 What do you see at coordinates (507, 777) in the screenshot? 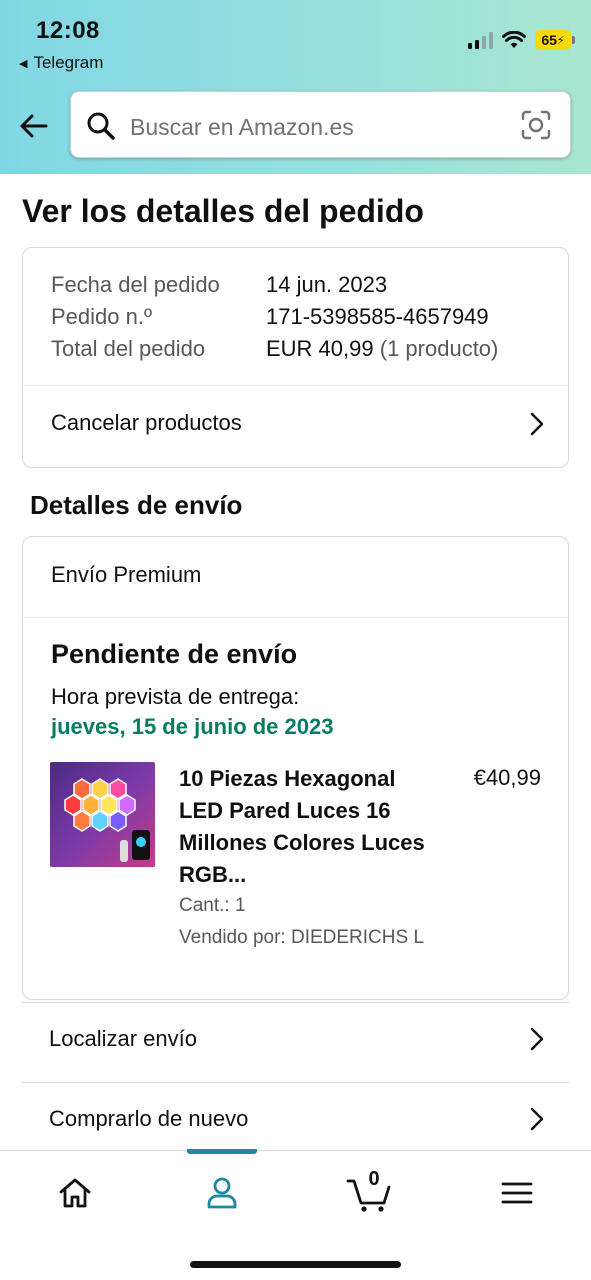
I see `product-price: €40,99` at bounding box center [507, 777].